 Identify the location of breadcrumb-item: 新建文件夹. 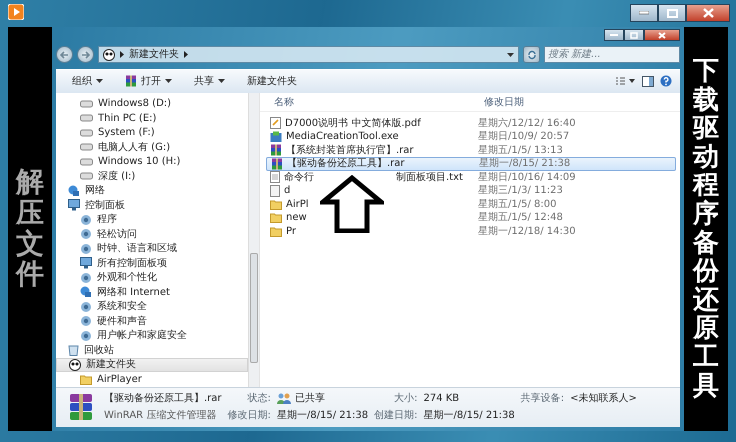
(154, 54).